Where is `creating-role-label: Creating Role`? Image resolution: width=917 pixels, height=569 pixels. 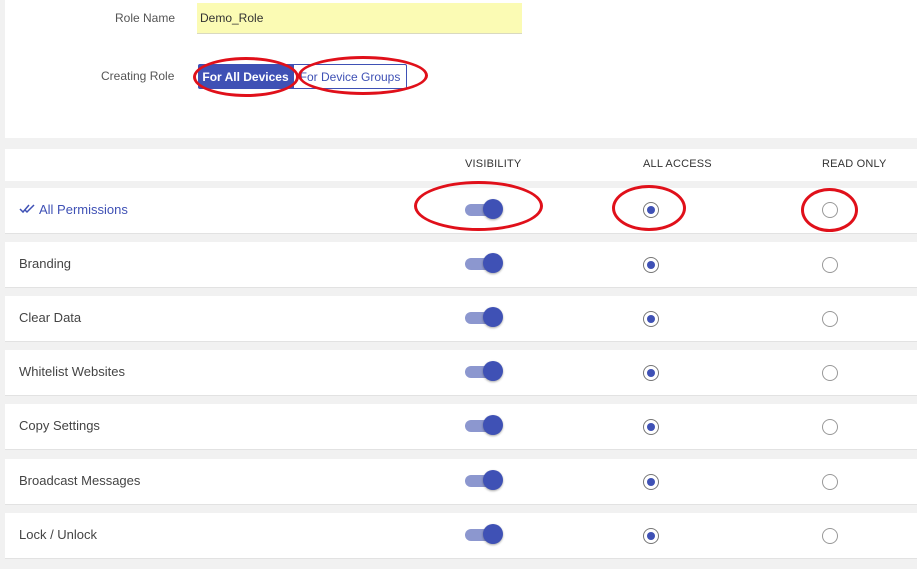 creating-role-label: Creating Role is located at coordinates (138, 76).